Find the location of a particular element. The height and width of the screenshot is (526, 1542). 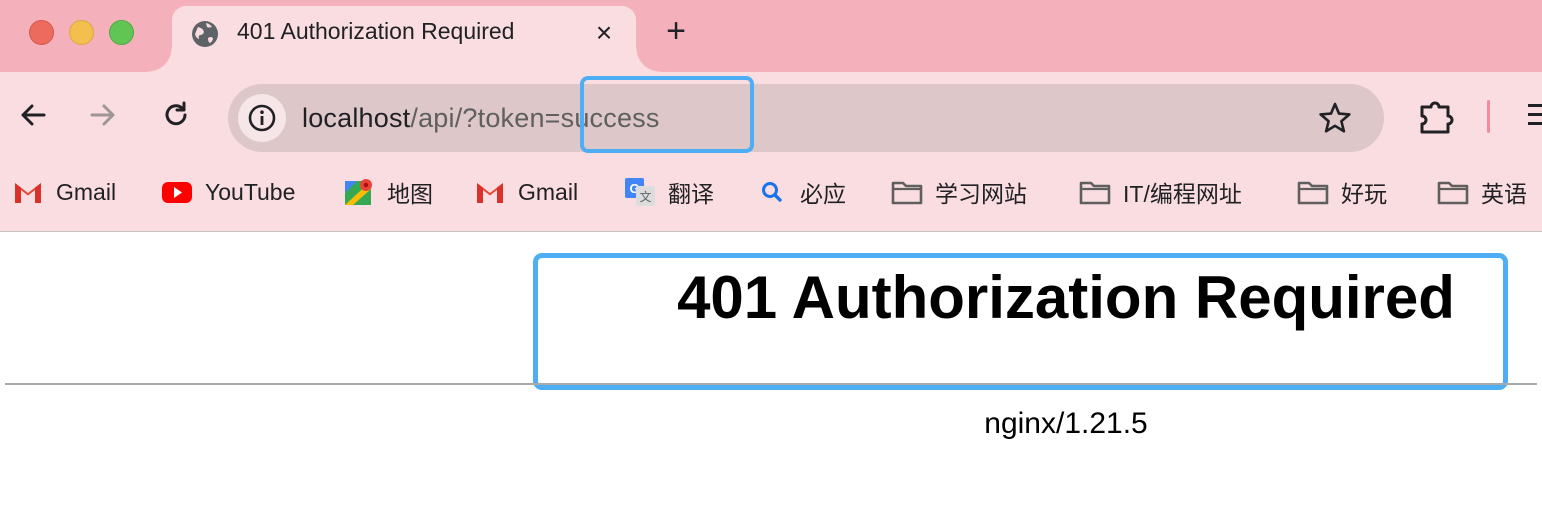

youtube-icon is located at coordinates (177, 192).